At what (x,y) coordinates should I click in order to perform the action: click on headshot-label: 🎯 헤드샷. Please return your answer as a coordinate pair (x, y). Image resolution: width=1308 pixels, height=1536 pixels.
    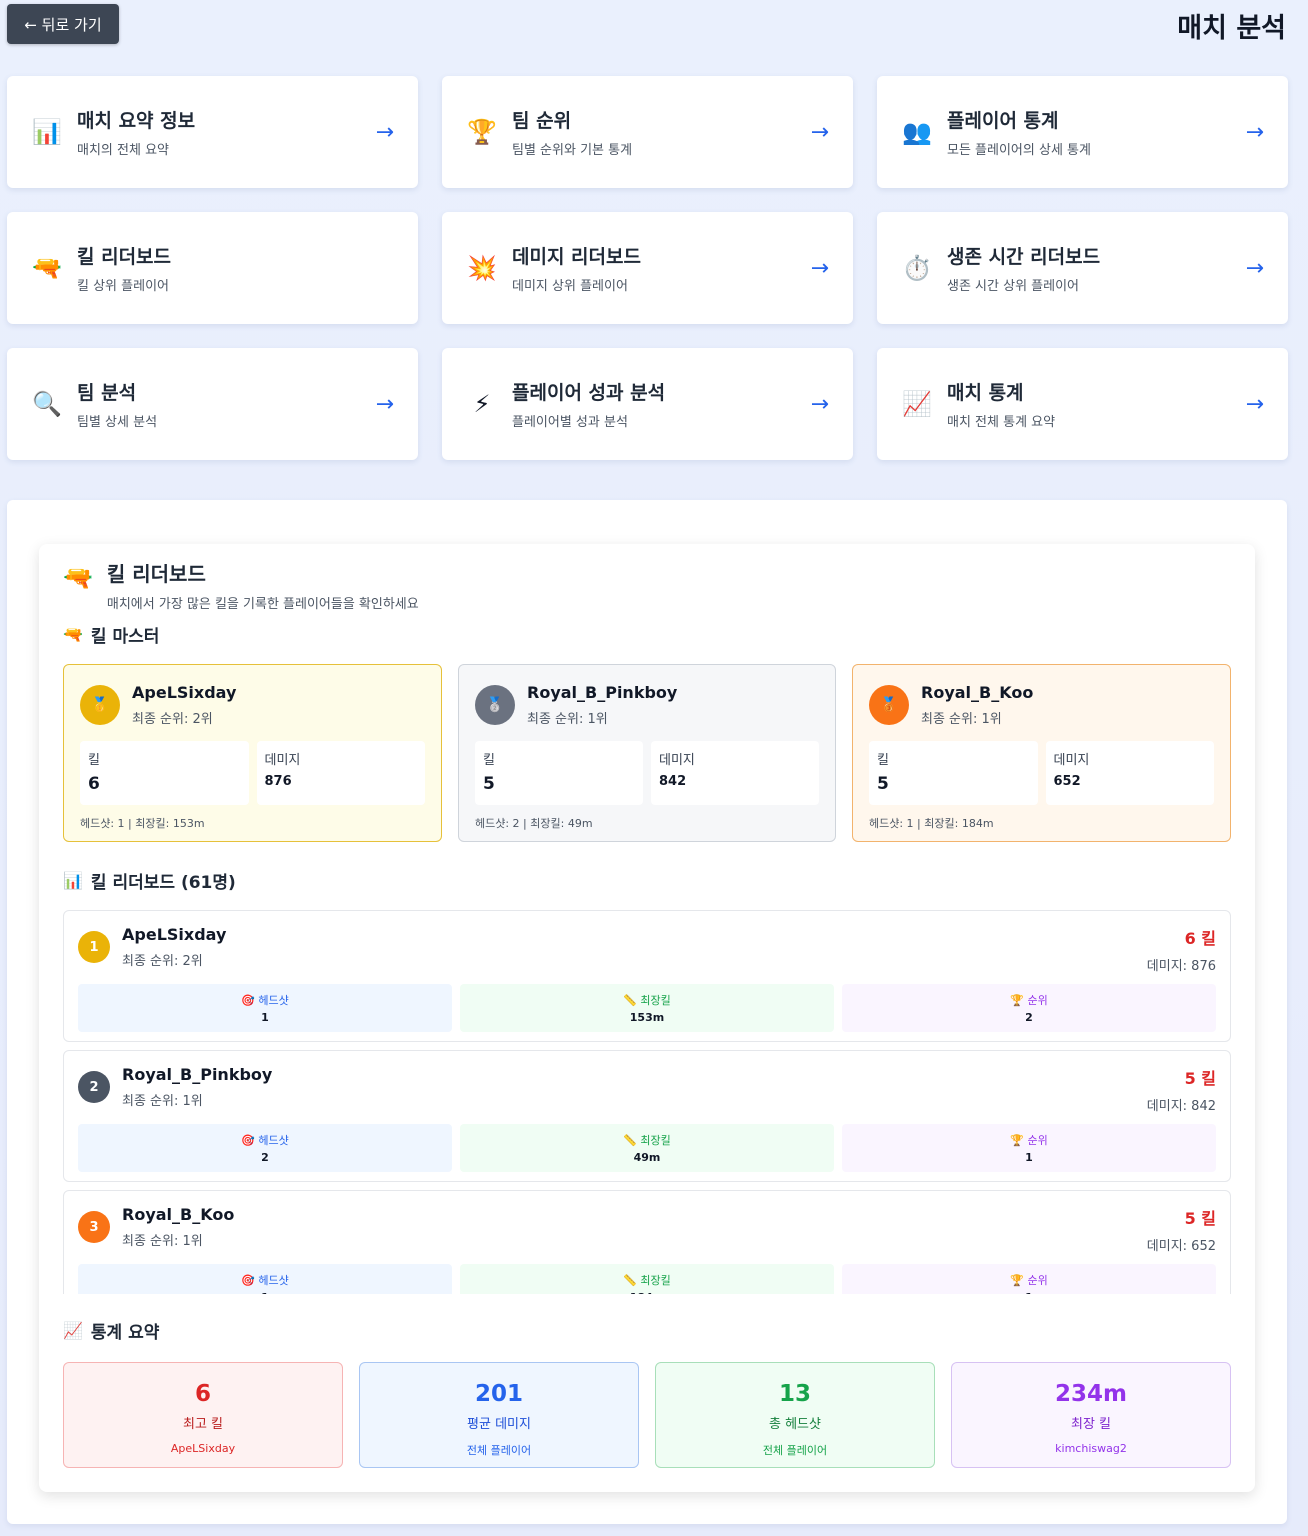
    Looking at the image, I should click on (265, 1280).